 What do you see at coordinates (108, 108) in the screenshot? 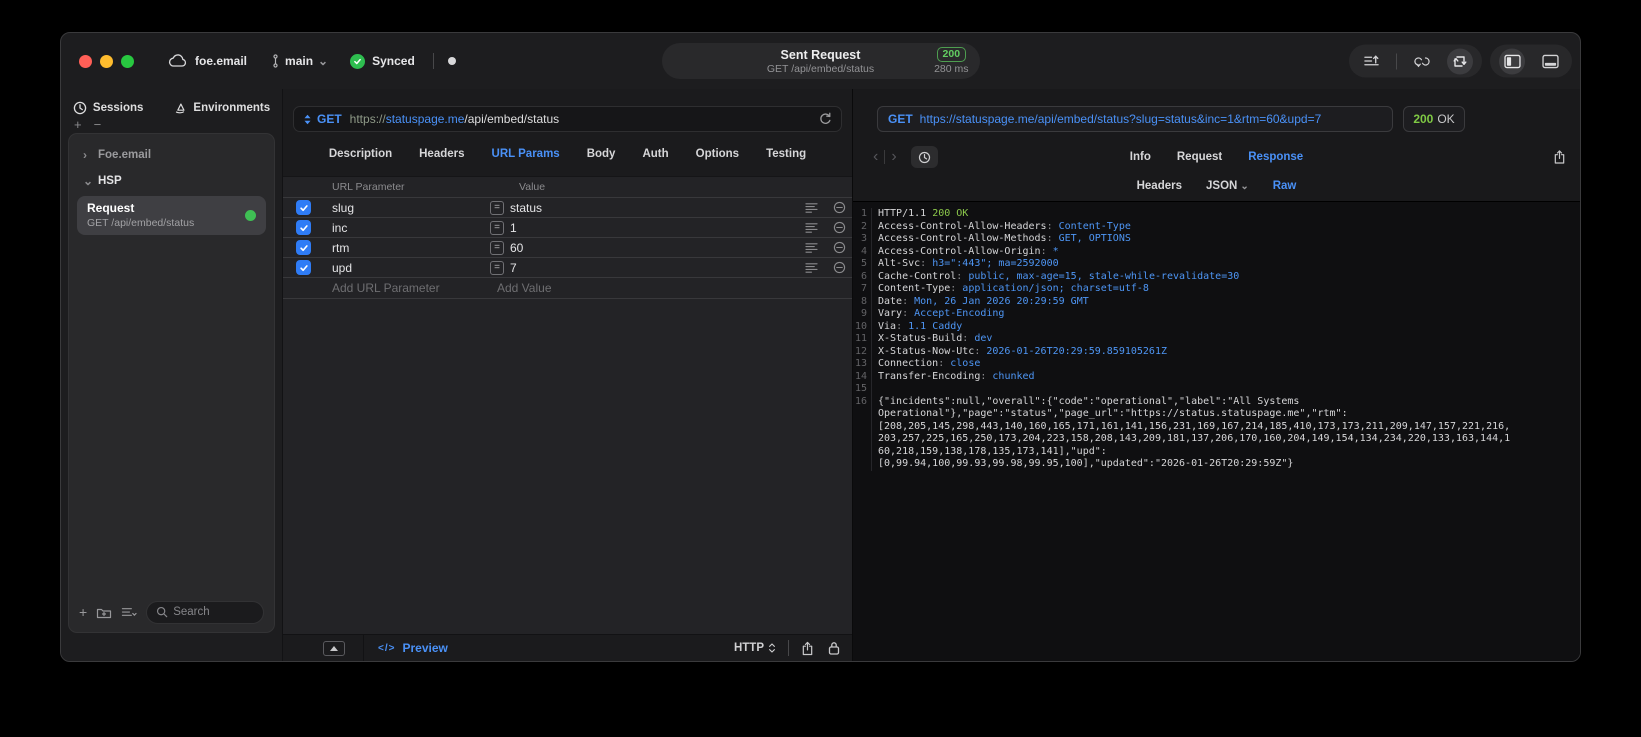
I see `tab-sessions: Sessions` at bounding box center [108, 108].